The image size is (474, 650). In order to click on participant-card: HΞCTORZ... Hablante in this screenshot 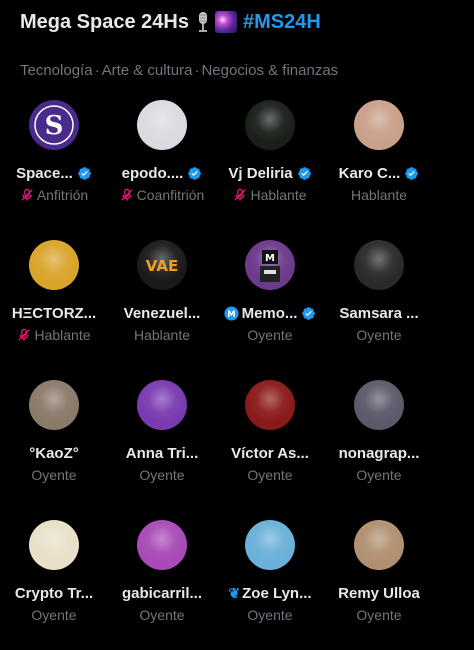, I will do `click(54, 305)`.